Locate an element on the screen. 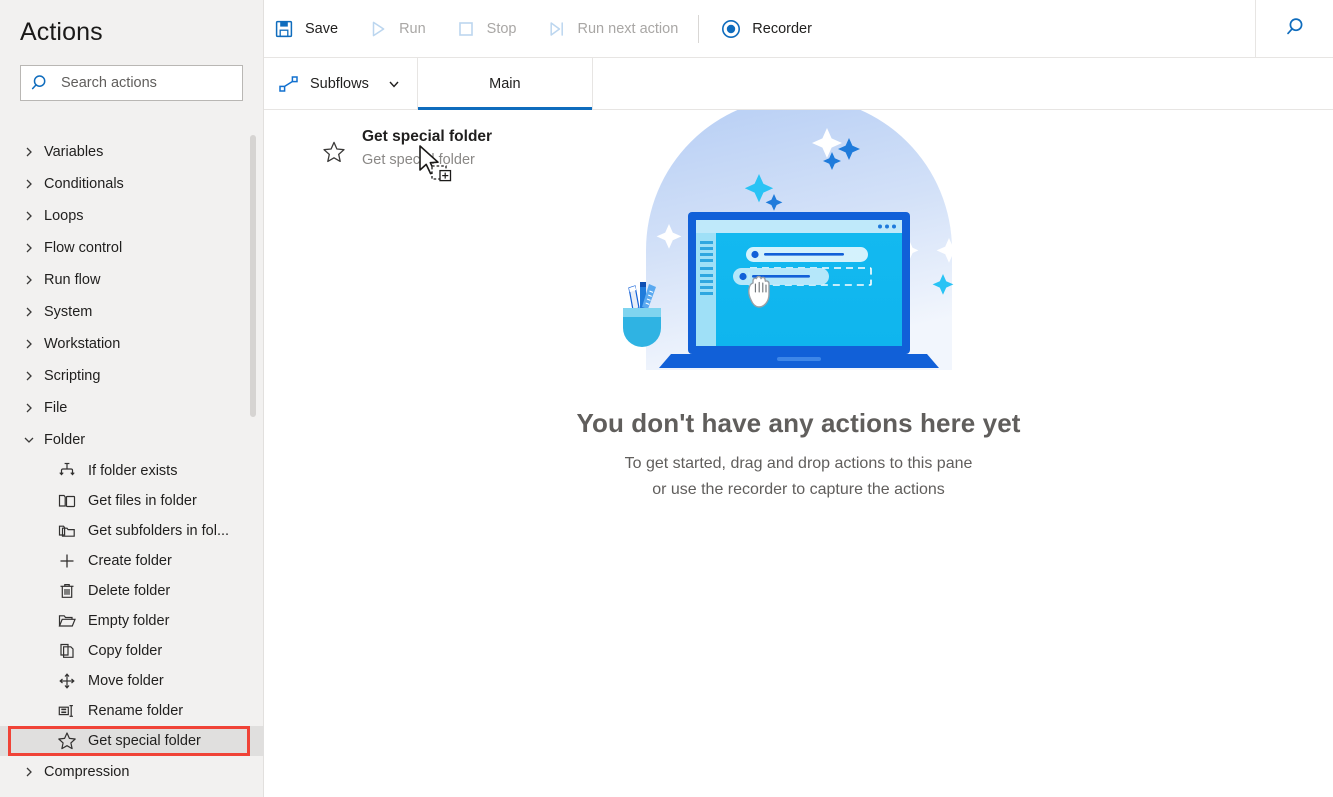 This screenshot has height=797, width=1333. tree-category-variables: Variables is located at coordinates (132, 152).